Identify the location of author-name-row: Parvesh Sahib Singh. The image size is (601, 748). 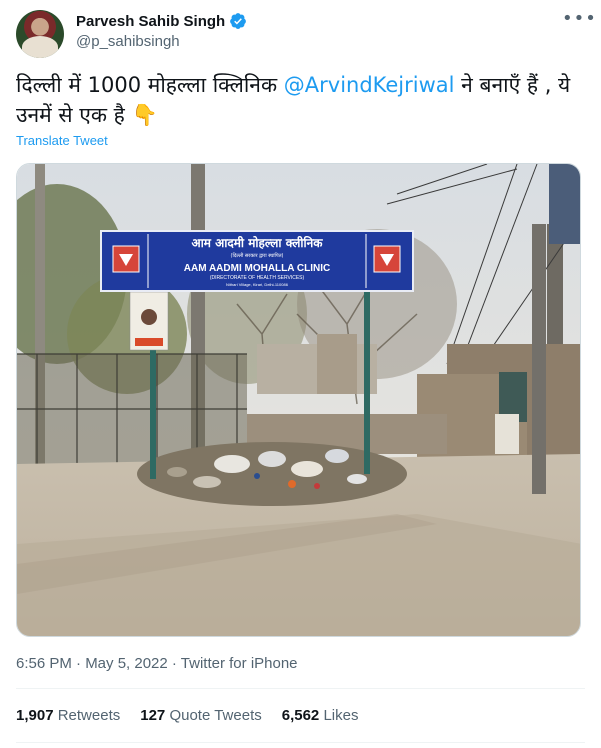
(161, 21).